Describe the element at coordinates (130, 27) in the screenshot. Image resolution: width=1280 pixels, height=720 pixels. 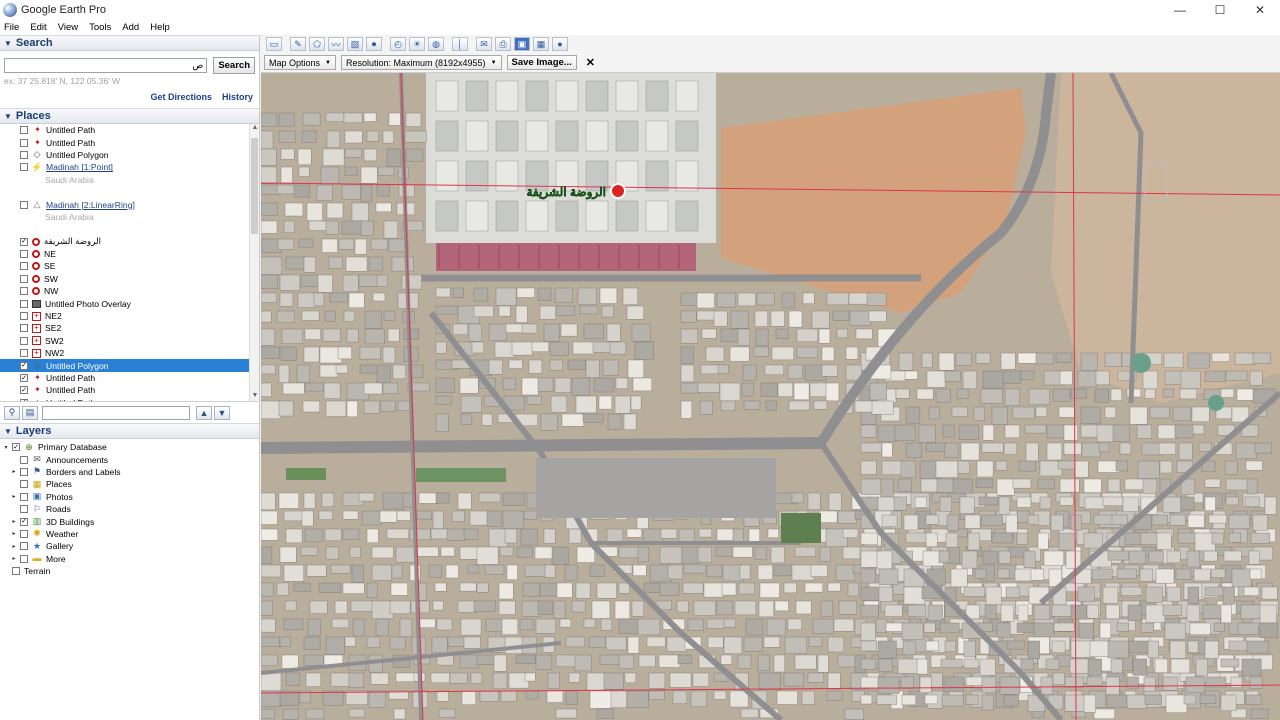
I see `menu-add: Add` at that location.